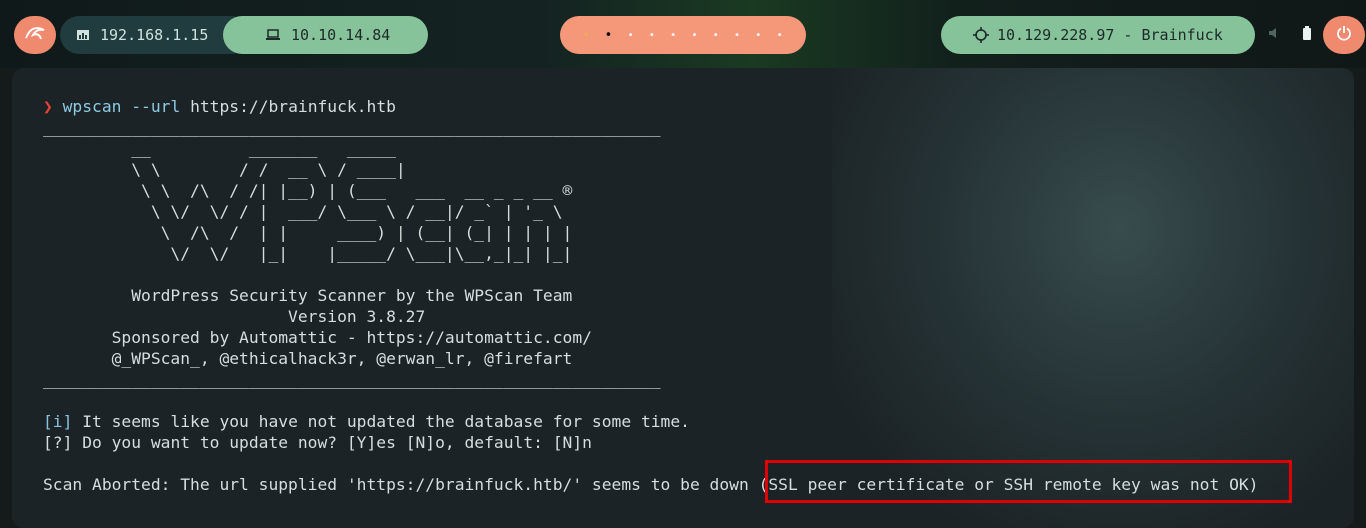 Image resolution: width=1366 pixels, height=528 pixels. What do you see at coordinates (303, 211) in the screenshot?
I see `banner-line: \ \/ \/ / | ___/ \___ \ / __|/ _` | '_ \` at bounding box center [303, 211].